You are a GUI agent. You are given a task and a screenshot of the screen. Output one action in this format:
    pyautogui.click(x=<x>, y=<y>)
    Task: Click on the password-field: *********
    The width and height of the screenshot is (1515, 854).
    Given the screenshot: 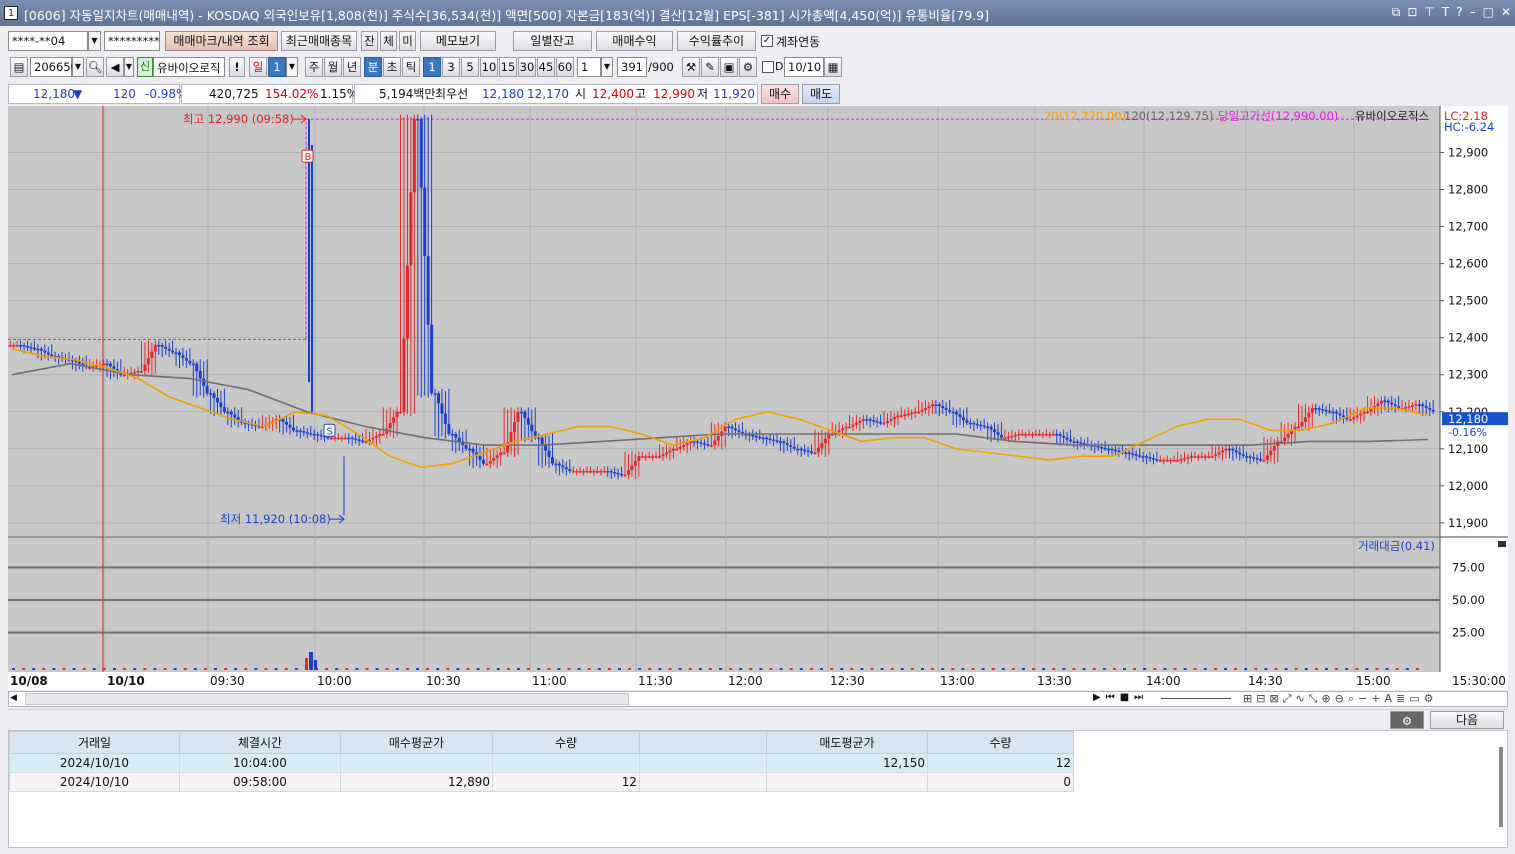 What is the action you would take?
    pyautogui.click(x=132, y=41)
    